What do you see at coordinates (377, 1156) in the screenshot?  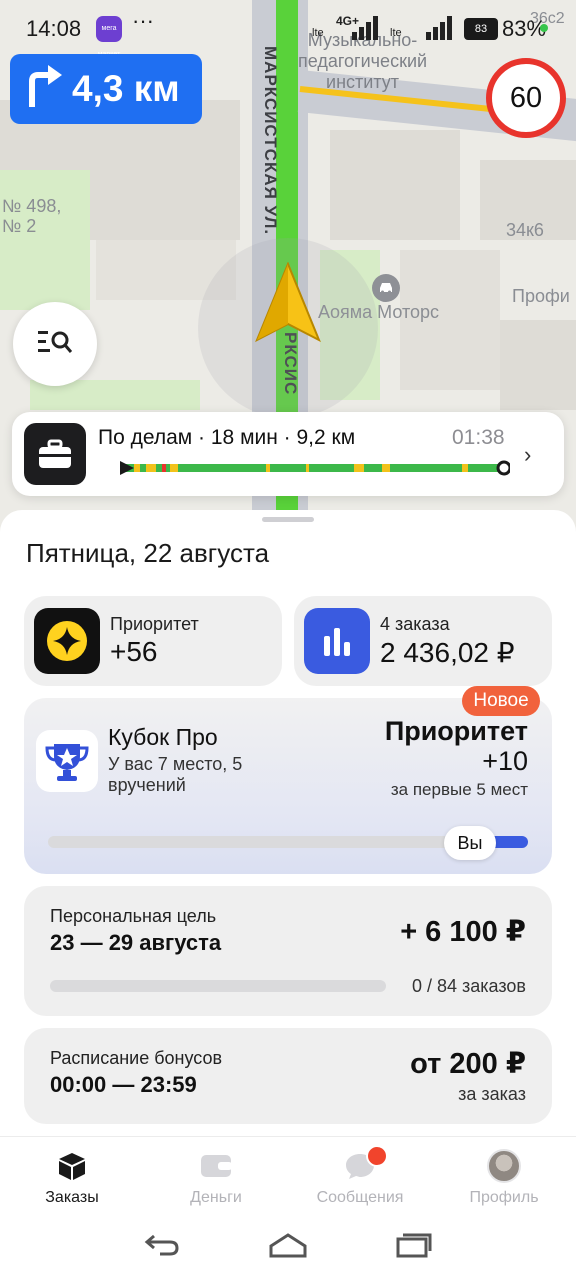 I see `unread-badge` at bounding box center [377, 1156].